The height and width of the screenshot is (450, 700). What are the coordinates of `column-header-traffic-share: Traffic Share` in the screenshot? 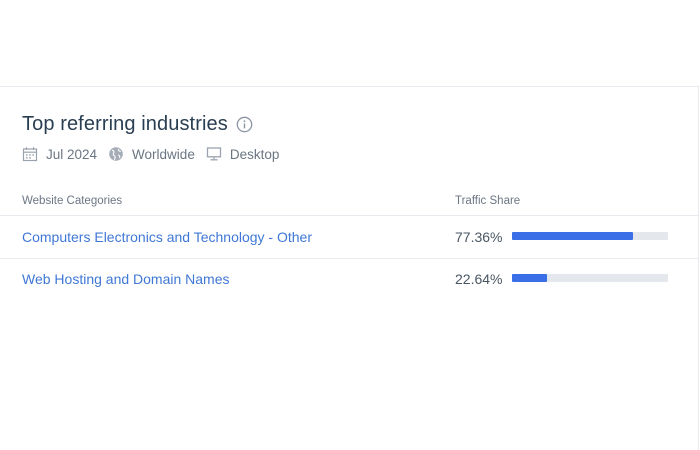 It's located at (488, 201).